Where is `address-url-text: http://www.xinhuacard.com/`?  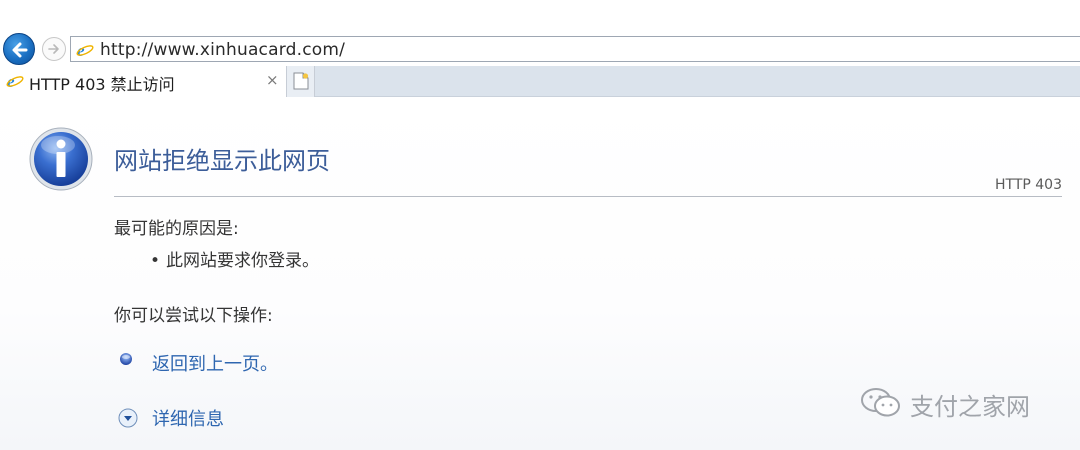 address-url-text: http://www.xinhuacard.com/ is located at coordinates (223, 50).